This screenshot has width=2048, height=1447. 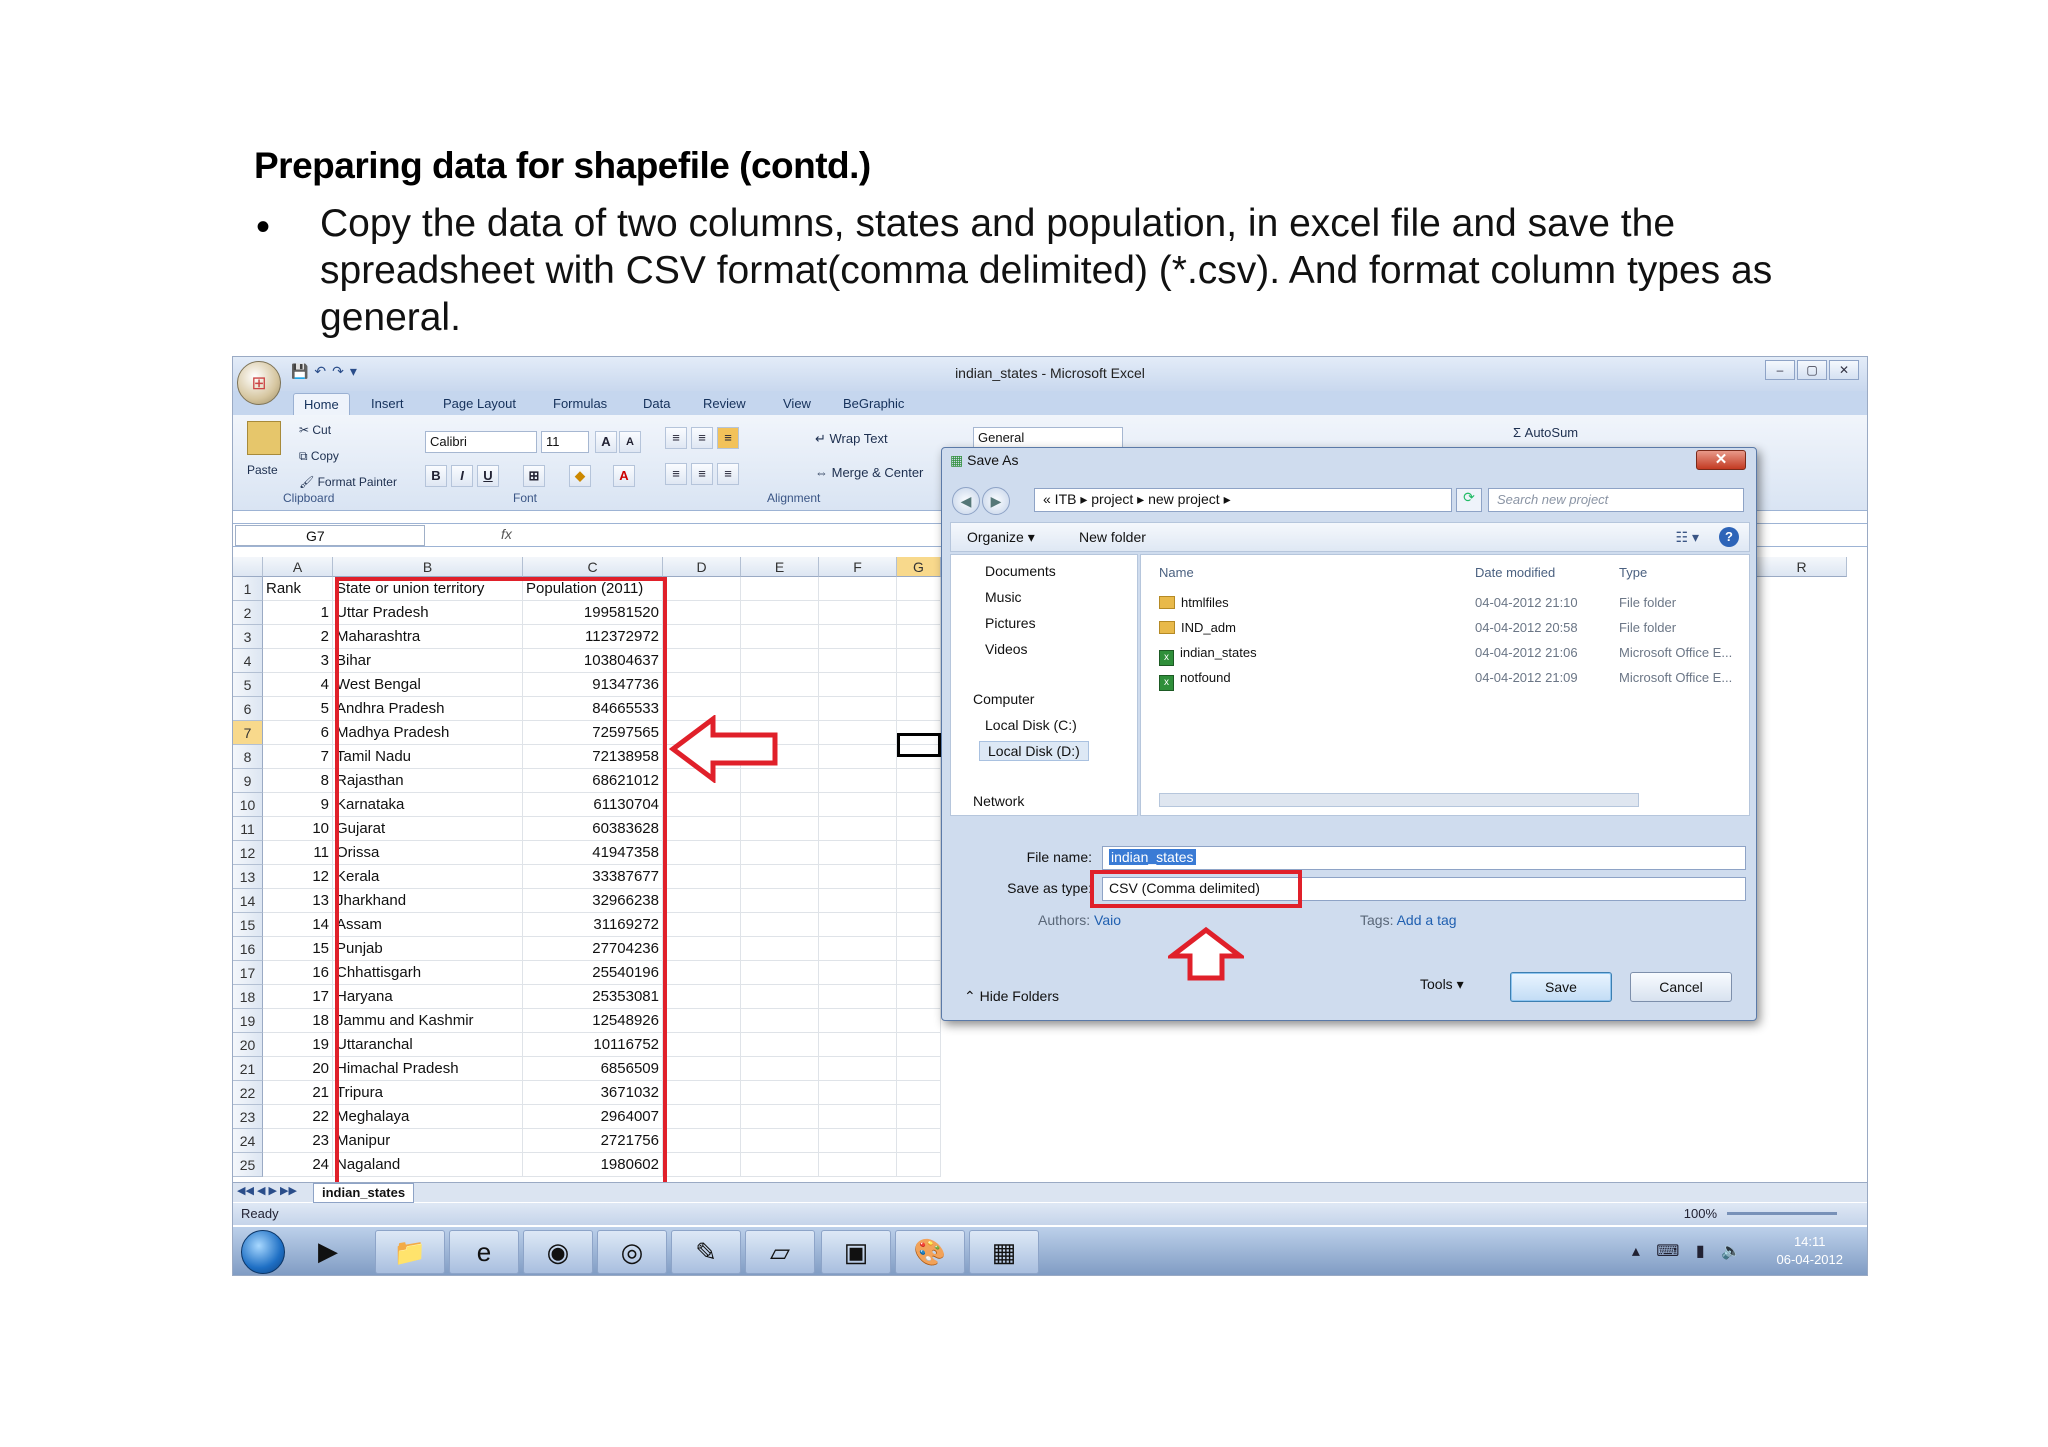 What do you see at coordinates (321, 404) in the screenshot?
I see `tab-home: Home` at bounding box center [321, 404].